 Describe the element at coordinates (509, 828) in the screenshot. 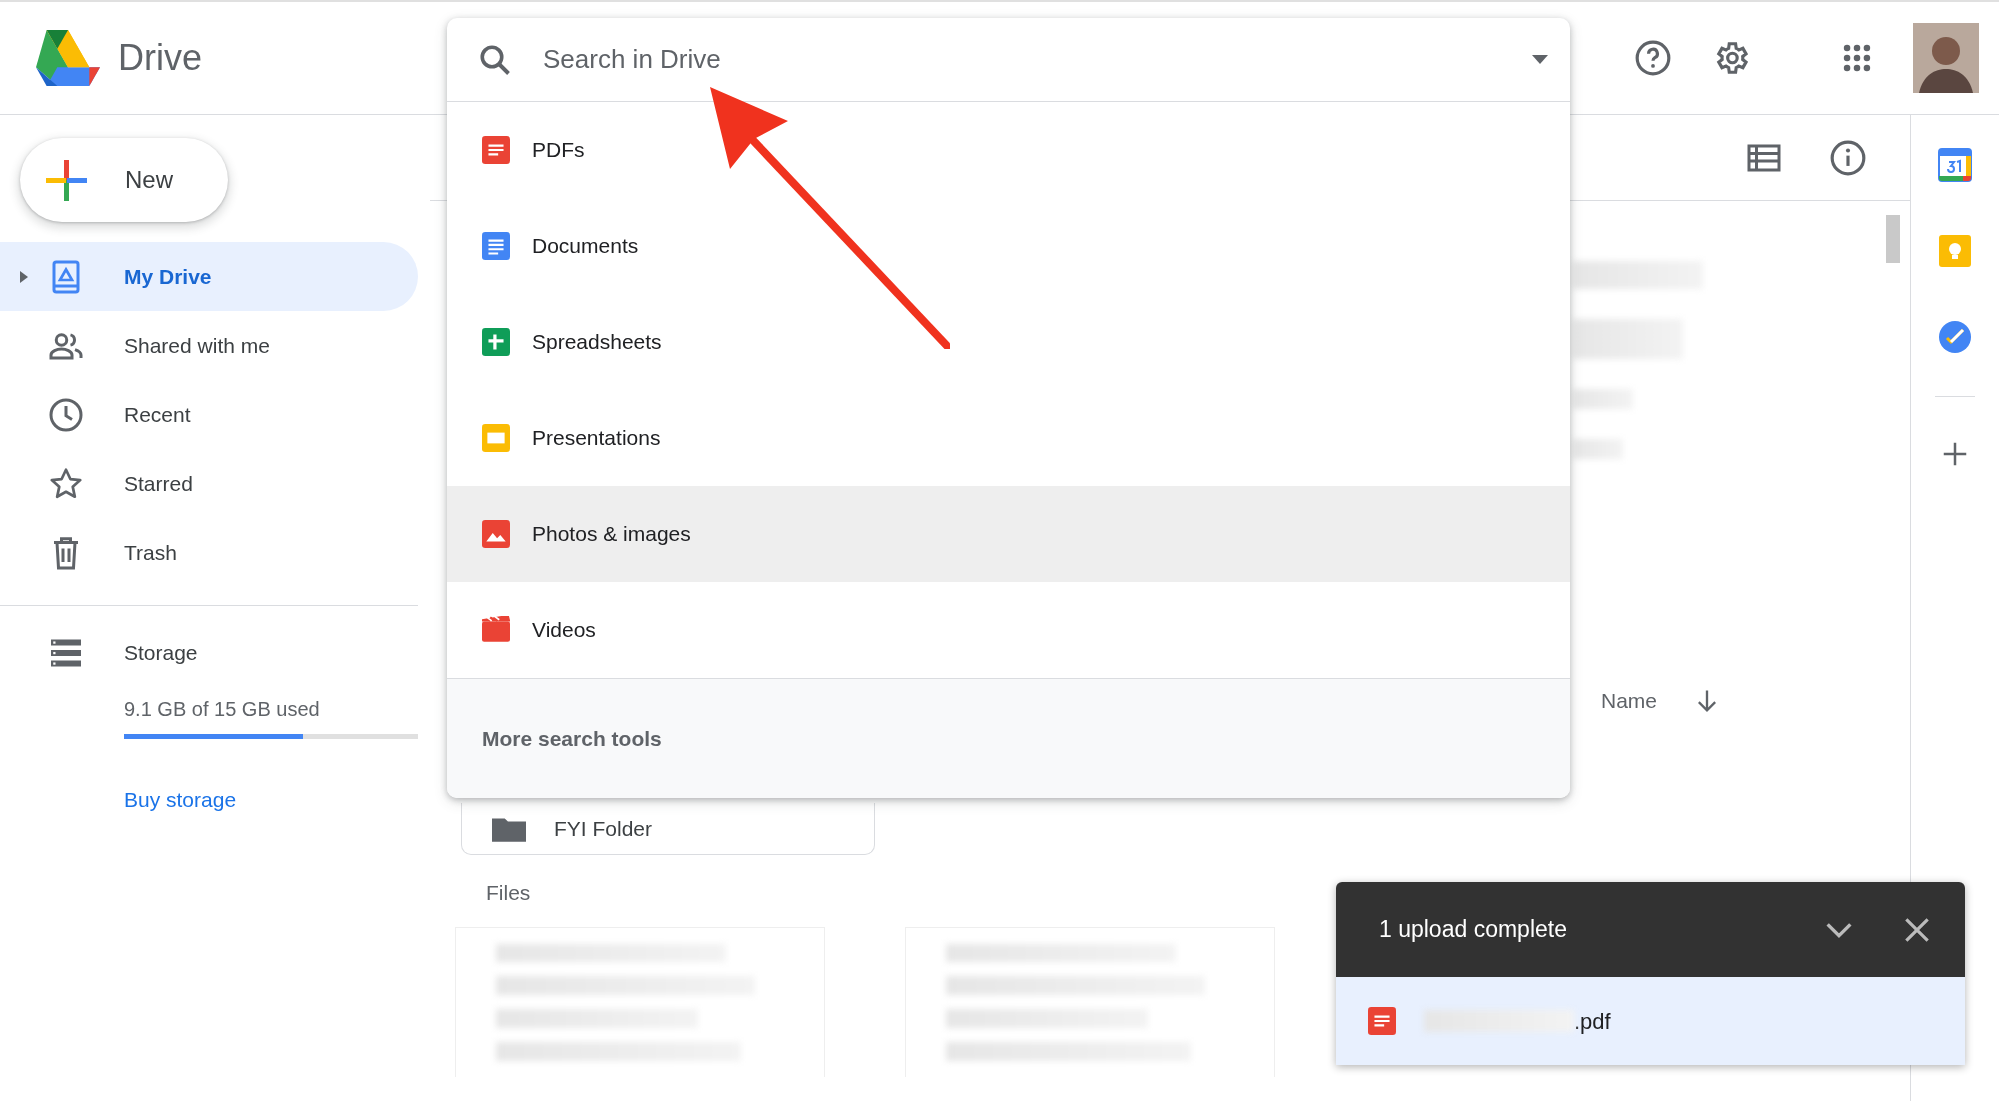

I see `folder-icon` at that location.